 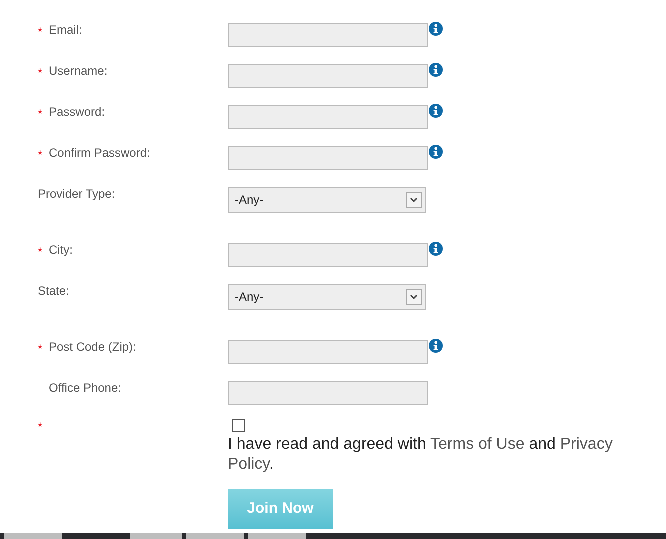 I want to click on agree-checkbox, so click(x=238, y=425).